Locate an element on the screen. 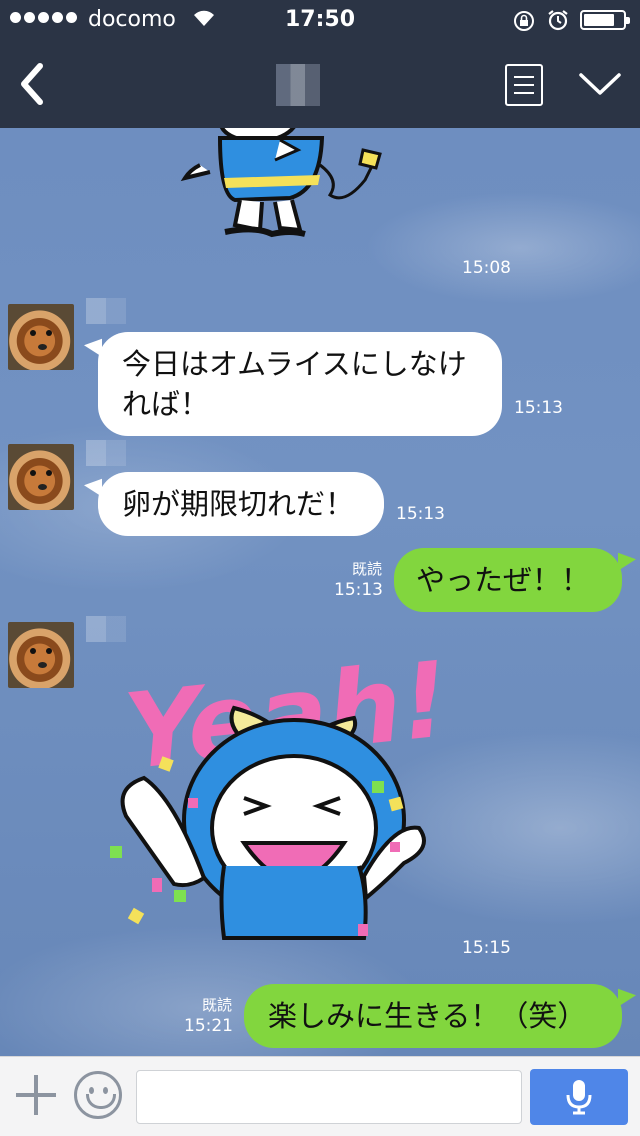 This screenshot has width=640, height=1136. message-bubble-out: やったぜ！！ is located at coordinates (508, 580).